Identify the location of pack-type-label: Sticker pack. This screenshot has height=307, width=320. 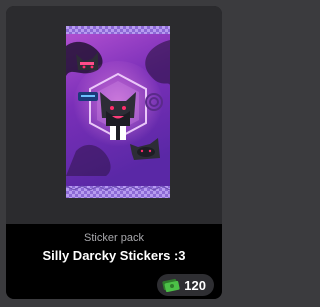
(114, 238).